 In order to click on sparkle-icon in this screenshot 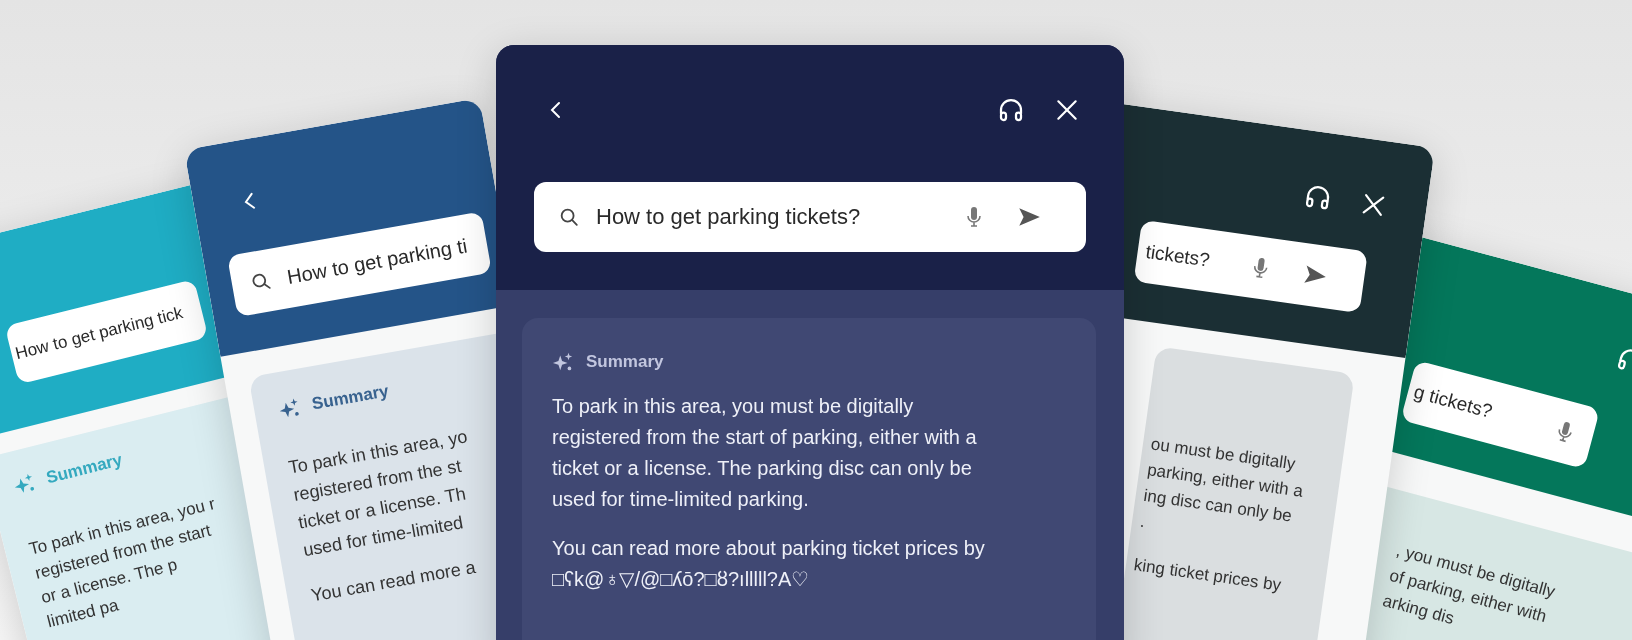, I will do `click(563, 361)`.